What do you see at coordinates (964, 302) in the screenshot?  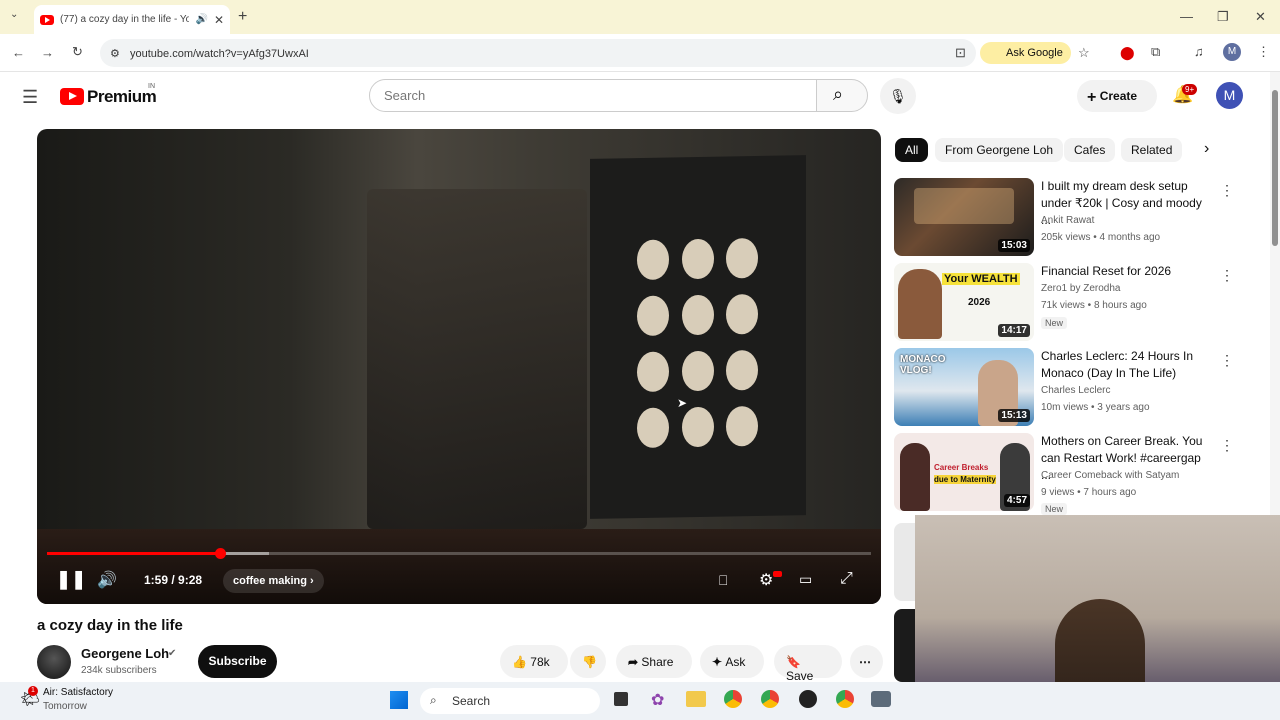 I see `video-thumbnail: Your WEALTH 2026 14:17` at bounding box center [964, 302].